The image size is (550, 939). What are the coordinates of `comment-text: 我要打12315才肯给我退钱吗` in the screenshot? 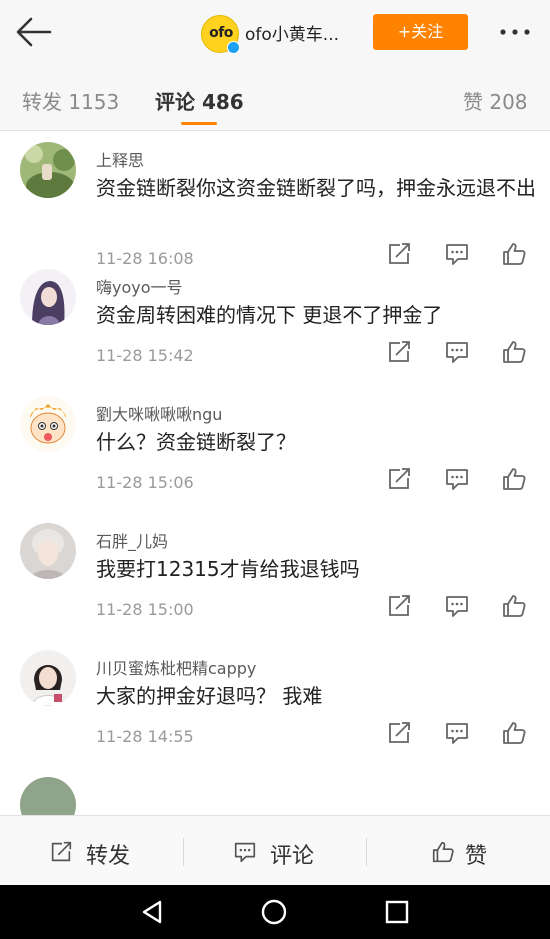 It's located at (228, 569).